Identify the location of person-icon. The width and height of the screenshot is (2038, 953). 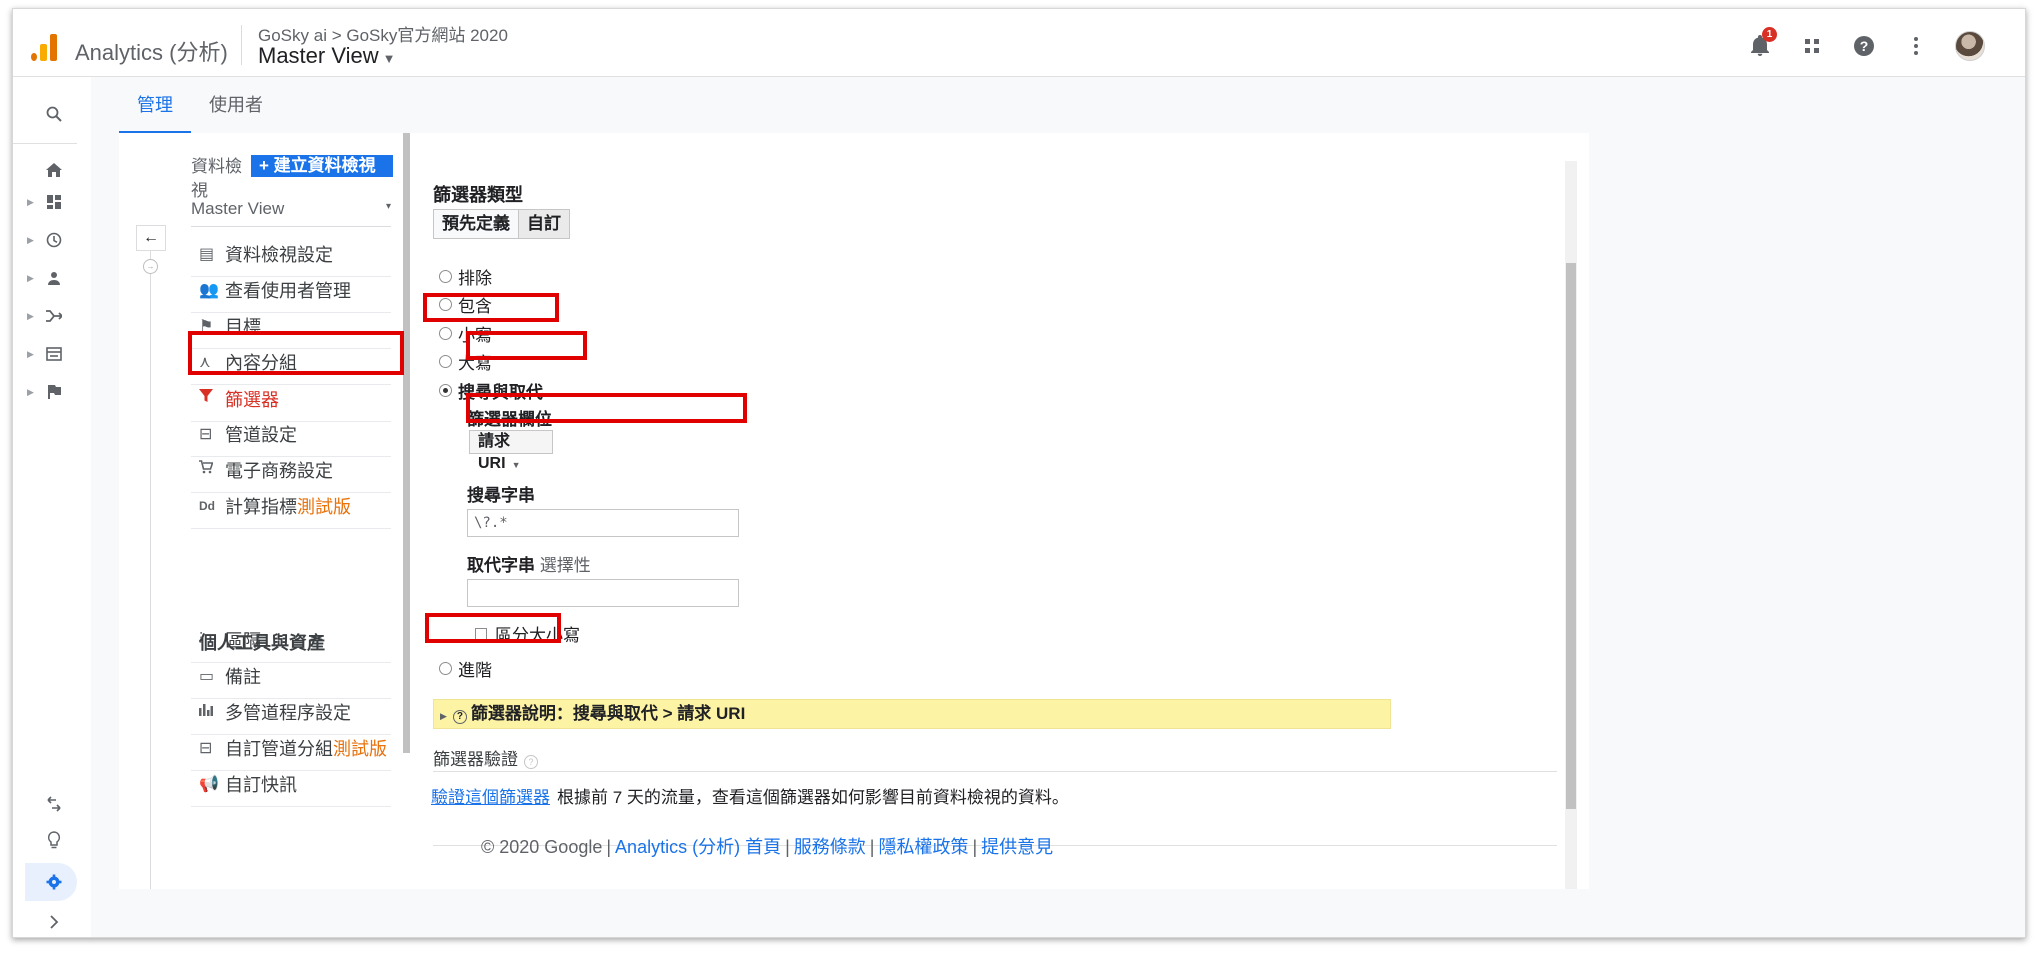
(54, 278).